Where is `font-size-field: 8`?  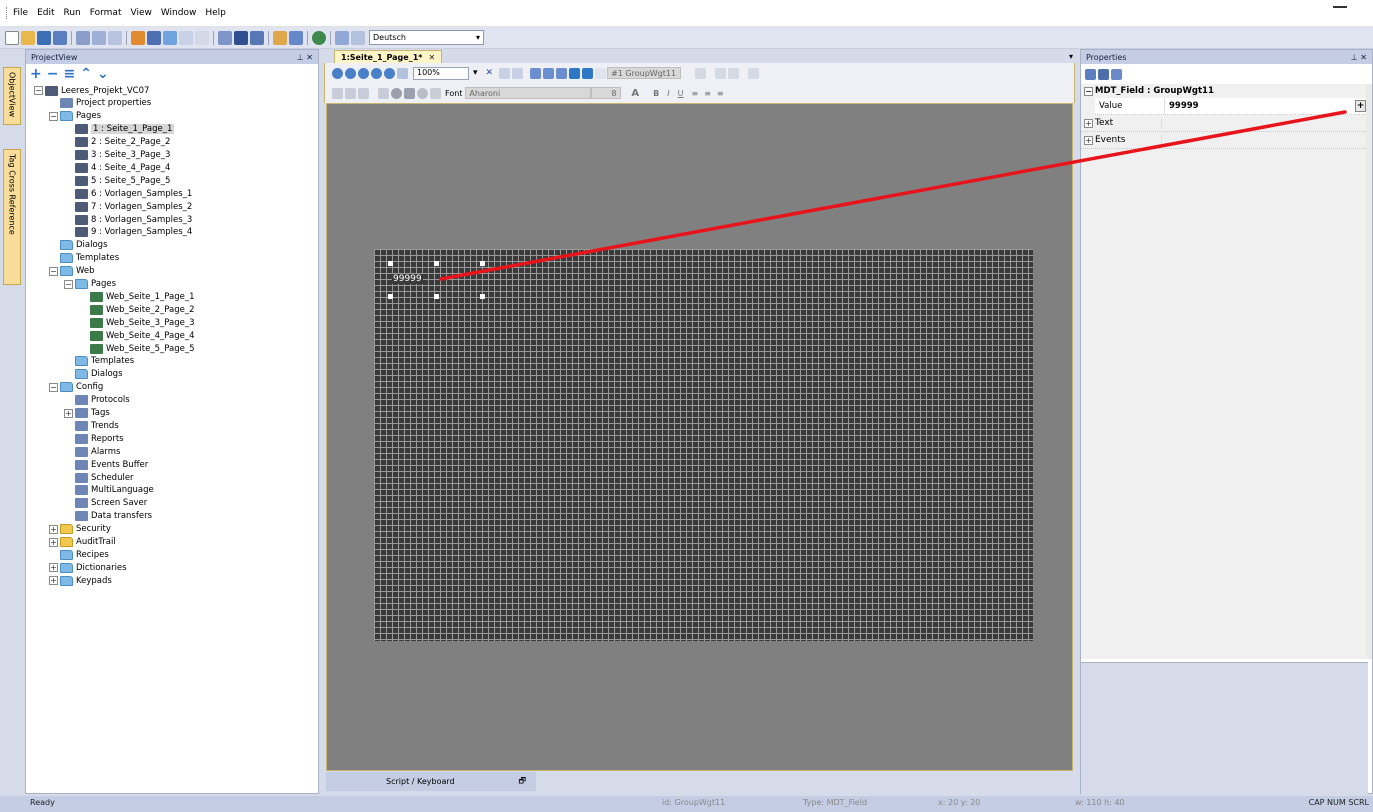 font-size-field: 8 is located at coordinates (606, 93).